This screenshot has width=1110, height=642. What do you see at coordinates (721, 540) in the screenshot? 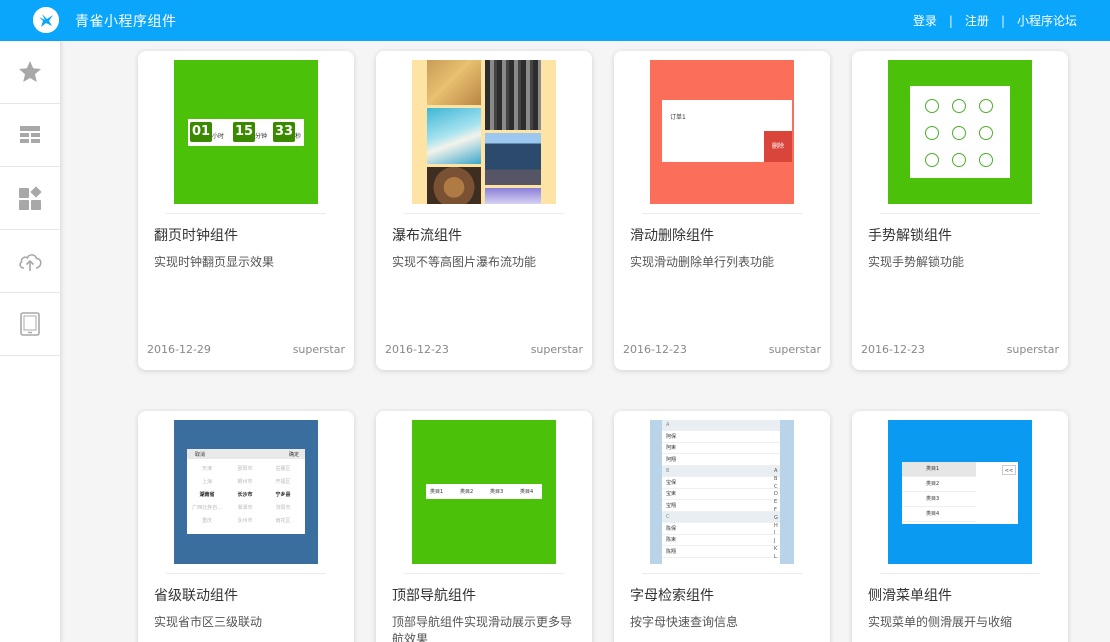
I see `index-list-item: 陈束` at bounding box center [721, 540].